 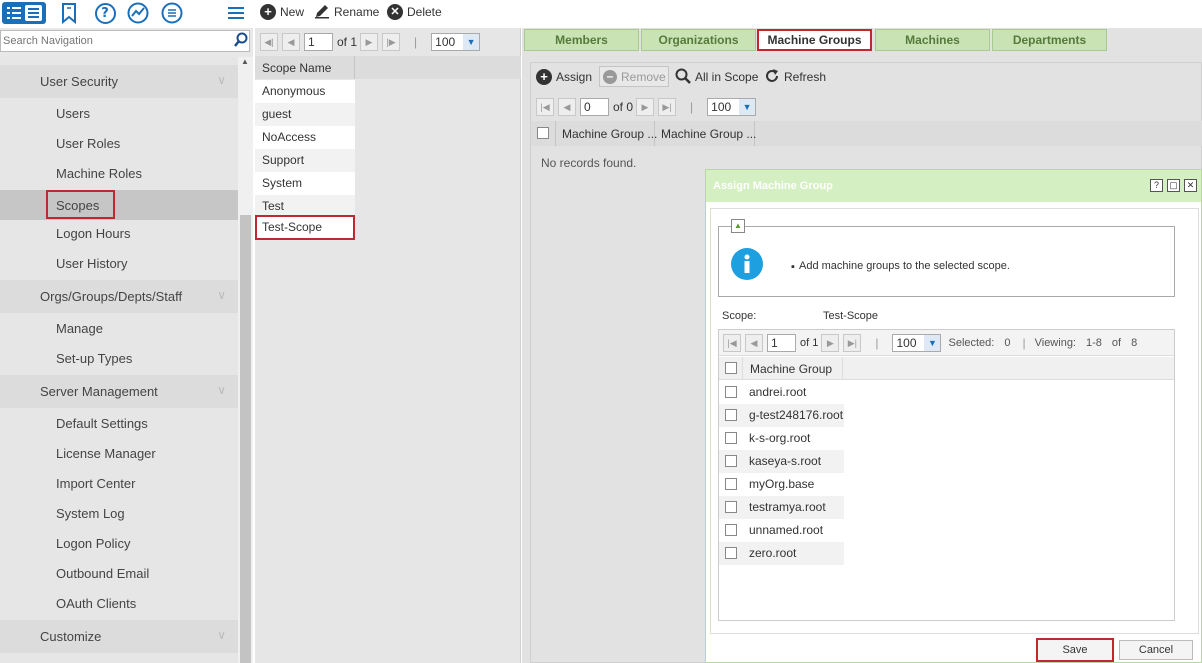 What do you see at coordinates (932, 40) in the screenshot?
I see `tab-machines: Machines` at bounding box center [932, 40].